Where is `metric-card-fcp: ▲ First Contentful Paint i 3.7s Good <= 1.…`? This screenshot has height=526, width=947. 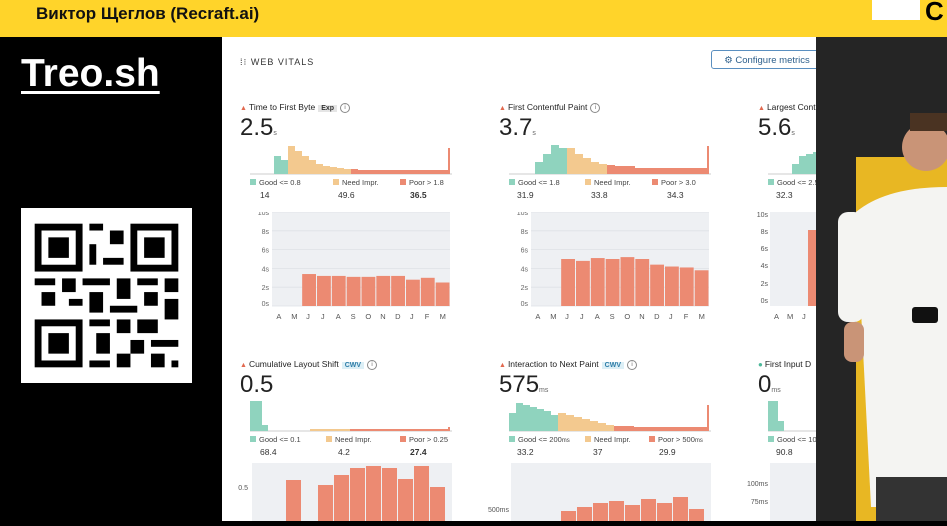
metric-card-fcp: ▲ First Contentful Paint i 3.7s Good <= 1.… is located at coordinates (606, 217).